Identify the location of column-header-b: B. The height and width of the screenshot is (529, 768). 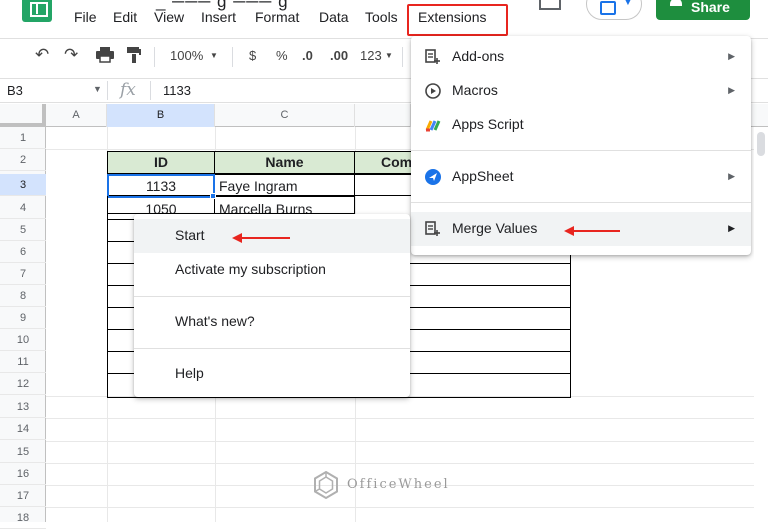
(161, 115).